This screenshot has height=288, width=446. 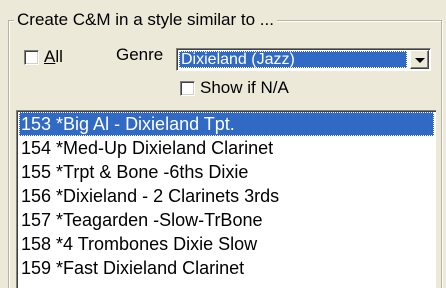 I want to click on style-list-item: 156 *Dixieland - 2 Clarinets 3rds, so click(x=194, y=196).